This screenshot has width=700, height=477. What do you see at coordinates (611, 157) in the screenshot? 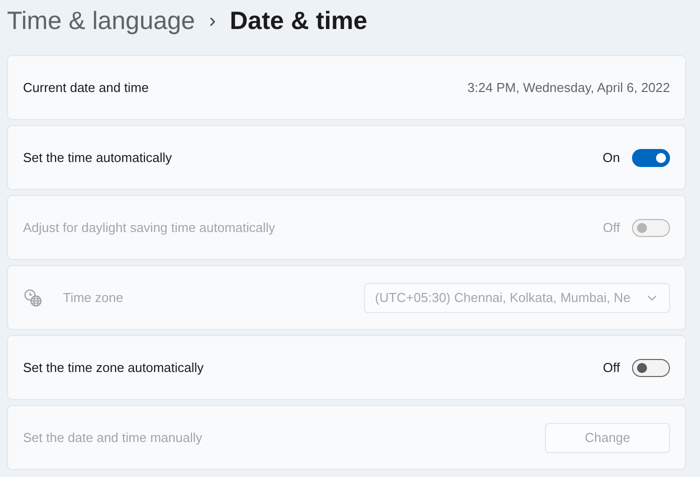
I see `toggle-state-text: On` at bounding box center [611, 157].